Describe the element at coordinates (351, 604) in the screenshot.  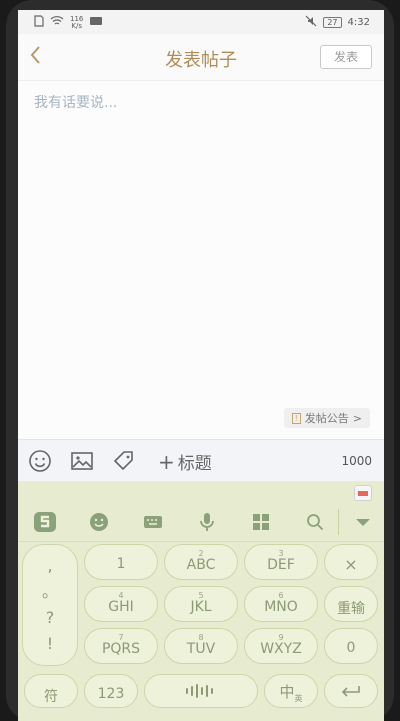
I see `reinput-key: 重输` at that location.